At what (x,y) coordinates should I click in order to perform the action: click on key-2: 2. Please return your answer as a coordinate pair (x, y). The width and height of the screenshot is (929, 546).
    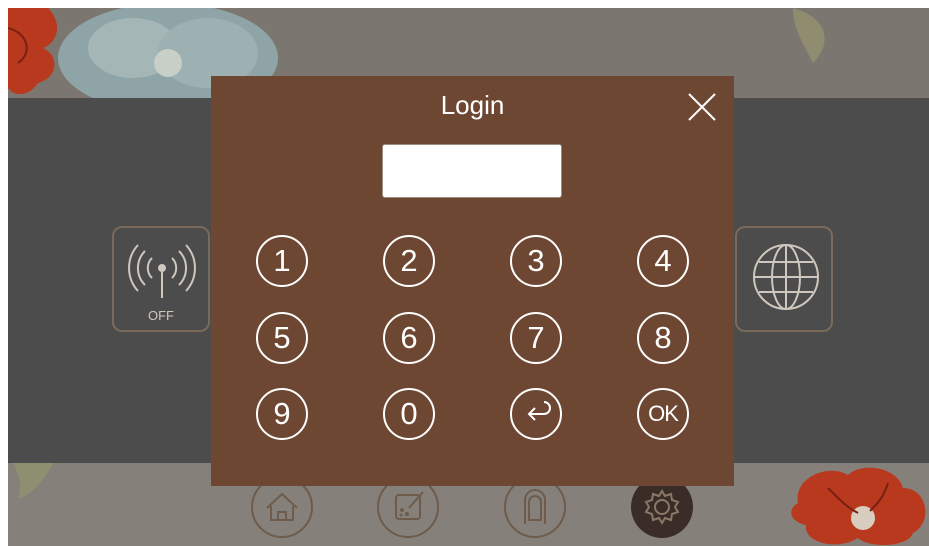
    Looking at the image, I should click on (409, 261).